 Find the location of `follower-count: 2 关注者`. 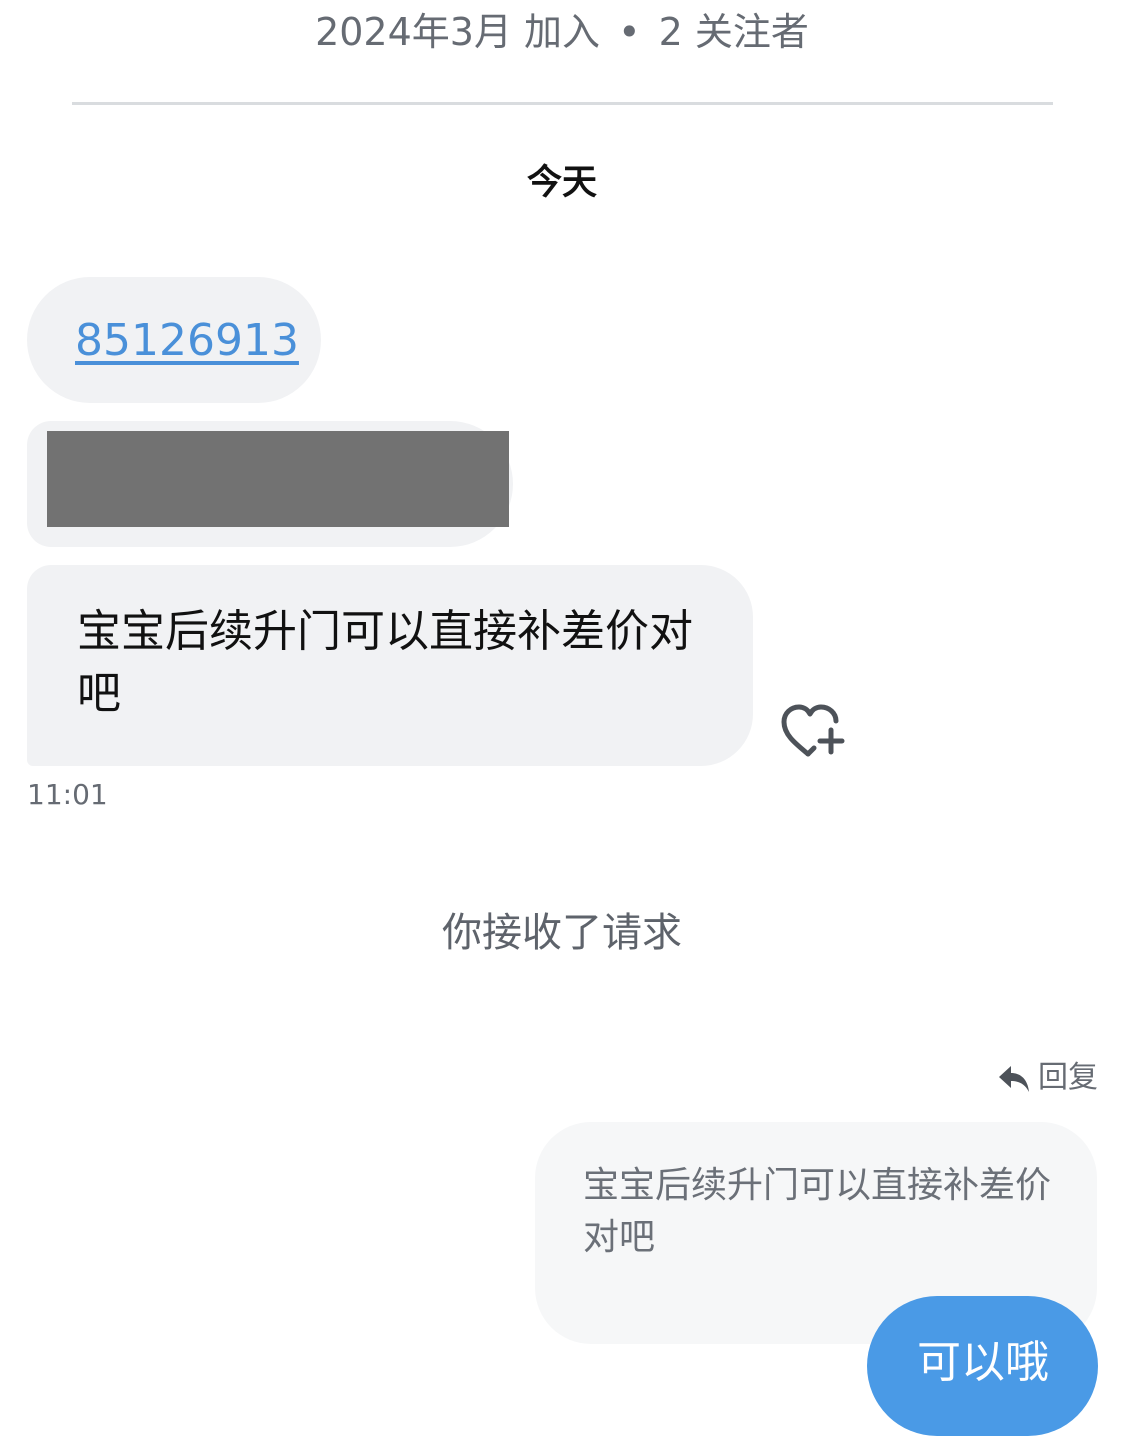

follower-count: 2 关注者 is located at coordinates (733, 32).